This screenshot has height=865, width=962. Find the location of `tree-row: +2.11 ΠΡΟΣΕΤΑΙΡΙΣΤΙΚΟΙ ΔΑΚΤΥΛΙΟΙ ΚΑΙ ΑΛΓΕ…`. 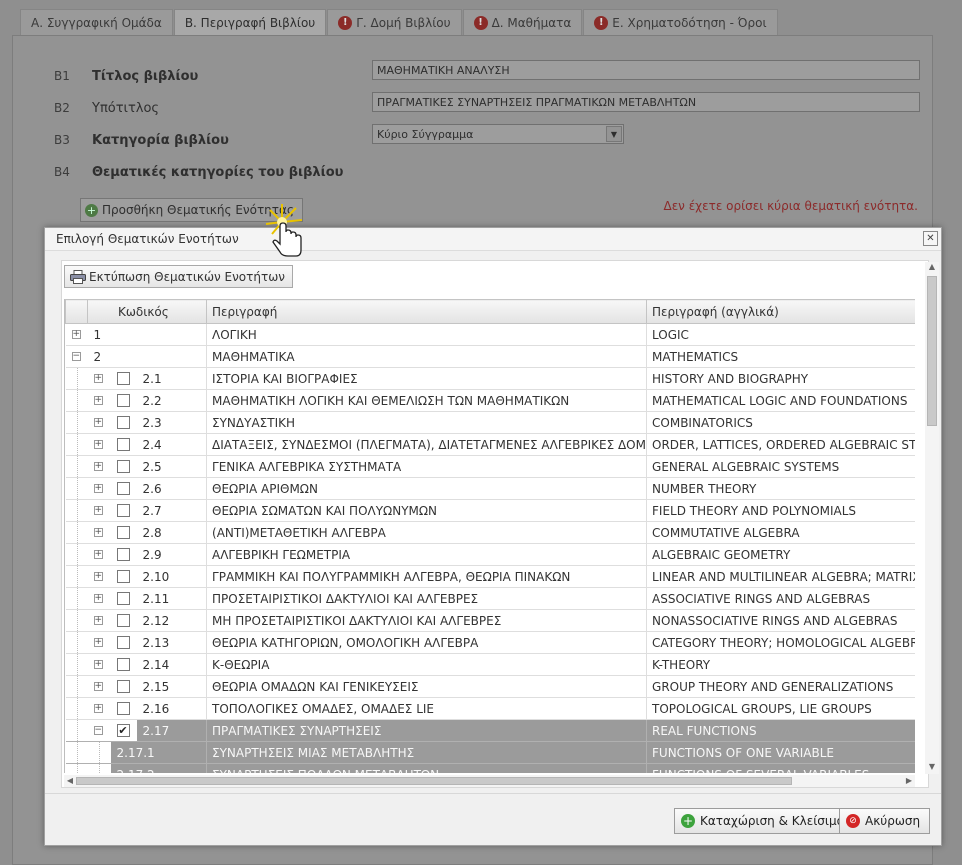

tree-row: +2.11 ΠΡΟΣΕΤΑΙΡΙΣΤΙΚΟΙ ΔΑΚΤΥΛΙΟΙ ΚΑΙ ΑΛΓΕ… is located at coordinates (490, 598).